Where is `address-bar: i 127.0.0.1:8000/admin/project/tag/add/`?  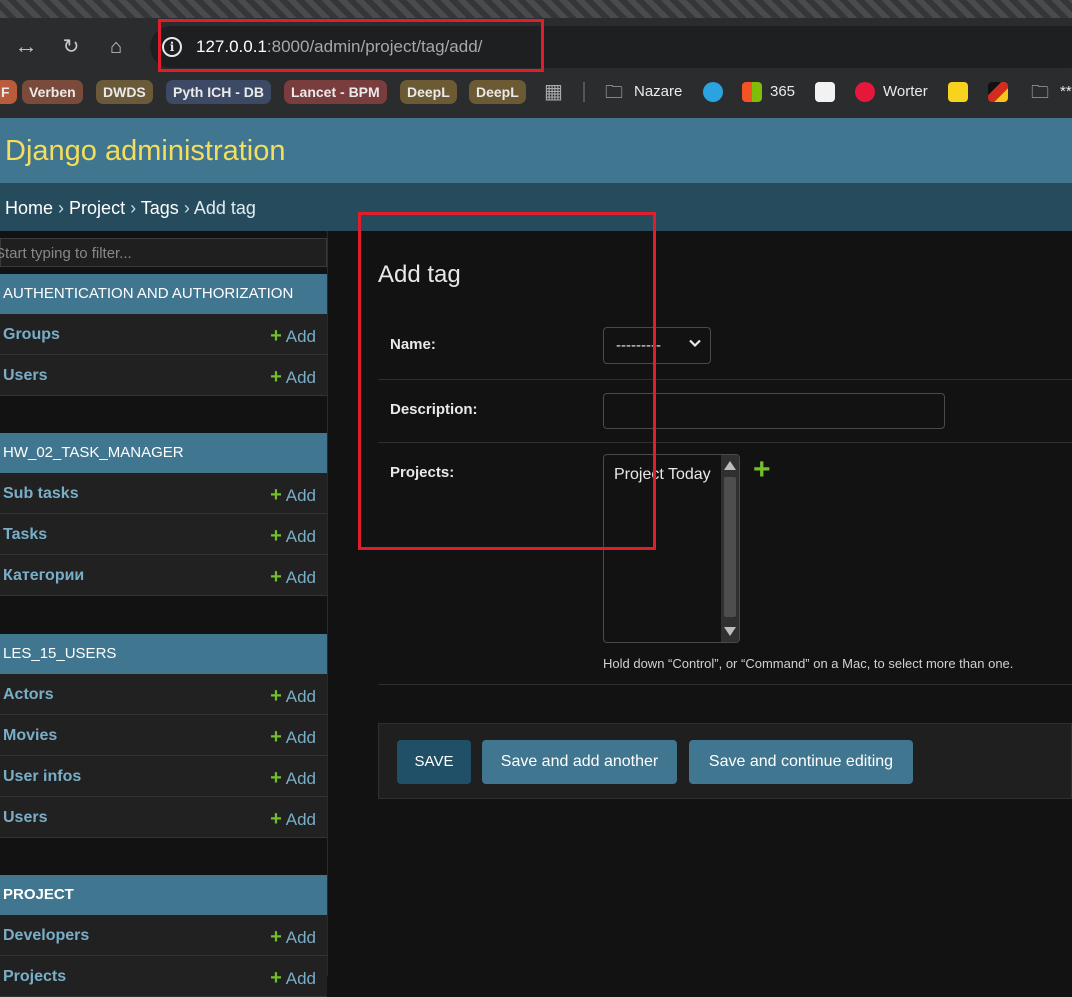 address-bar: i 127.0.0.1:8000/admin/project/tag/add/ is located at coordinates (611, 47).